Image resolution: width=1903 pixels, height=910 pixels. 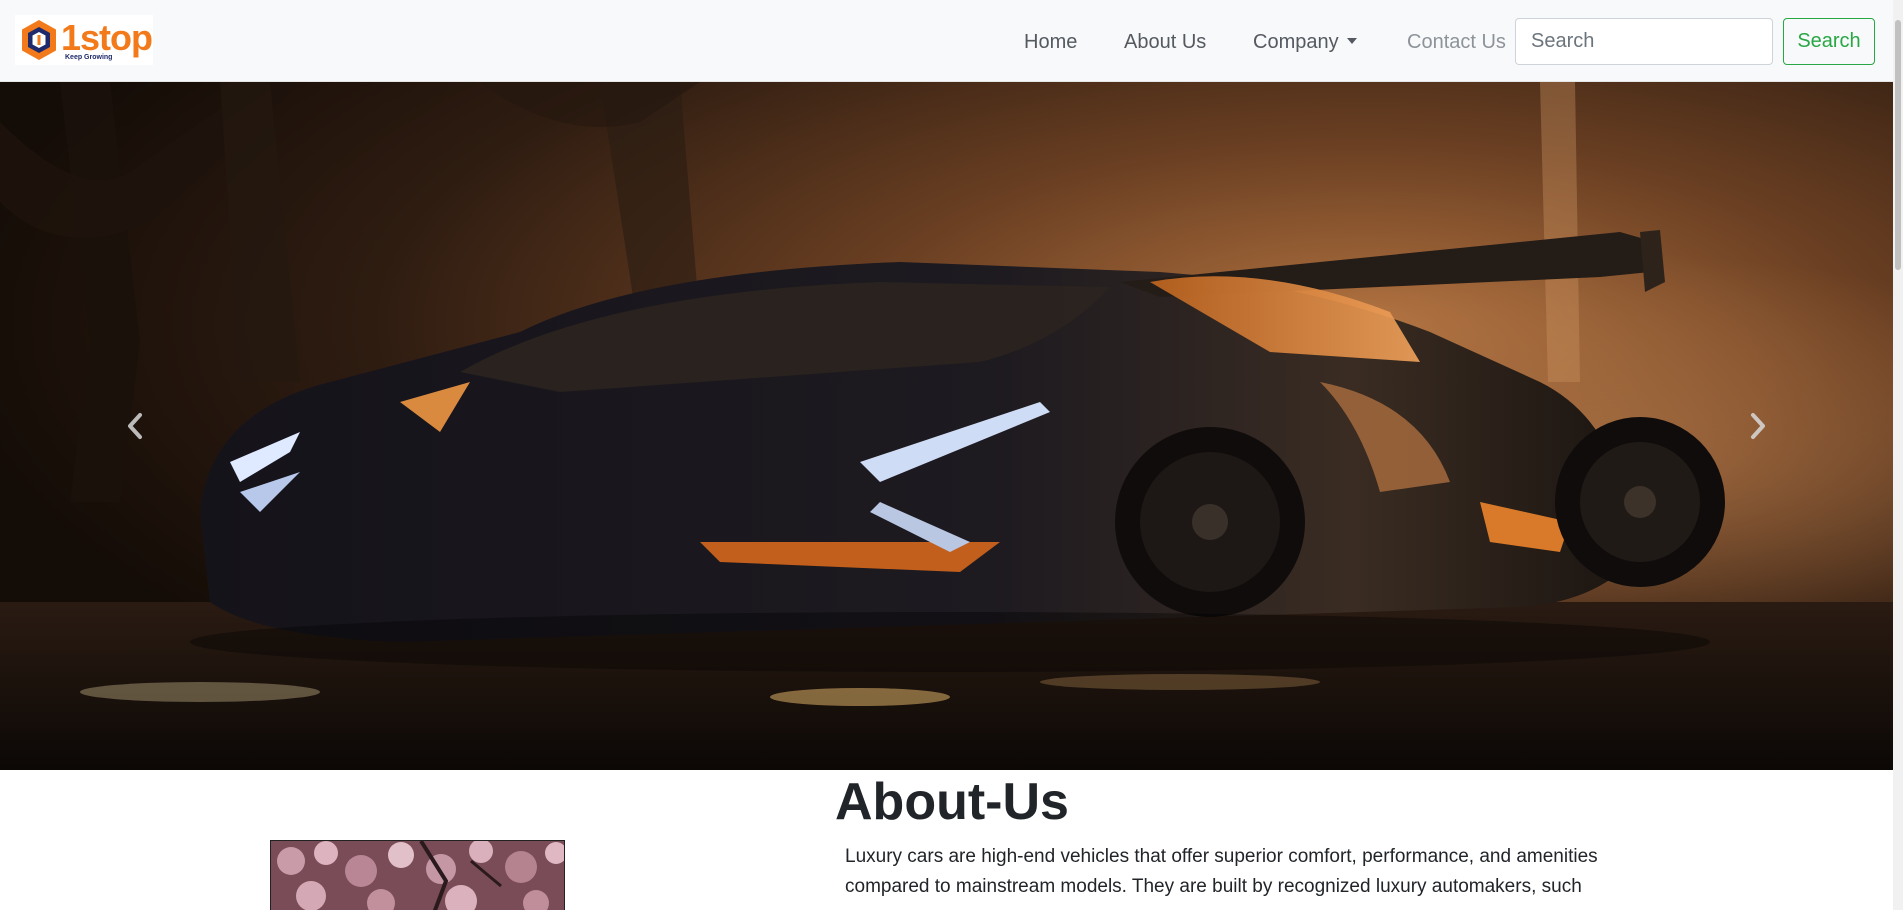 I want to click on nav-link-company-label: Company, so click(x=1296, y=42).